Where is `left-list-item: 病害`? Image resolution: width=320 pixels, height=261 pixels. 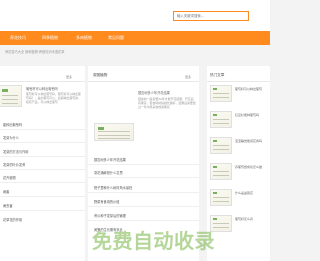
left-list-item: 病害 is located at coordinates (6, 191).